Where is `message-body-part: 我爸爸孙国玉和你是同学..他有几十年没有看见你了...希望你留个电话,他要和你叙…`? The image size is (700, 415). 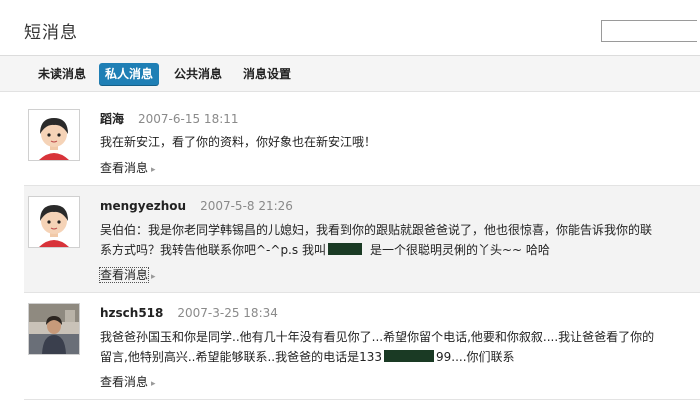 message-body-part: 我爸爸孙国玉和你是同学..他有几十年没有看见你了...希望你留个电话,他要和你叙… is located at coordinates (377, 347).